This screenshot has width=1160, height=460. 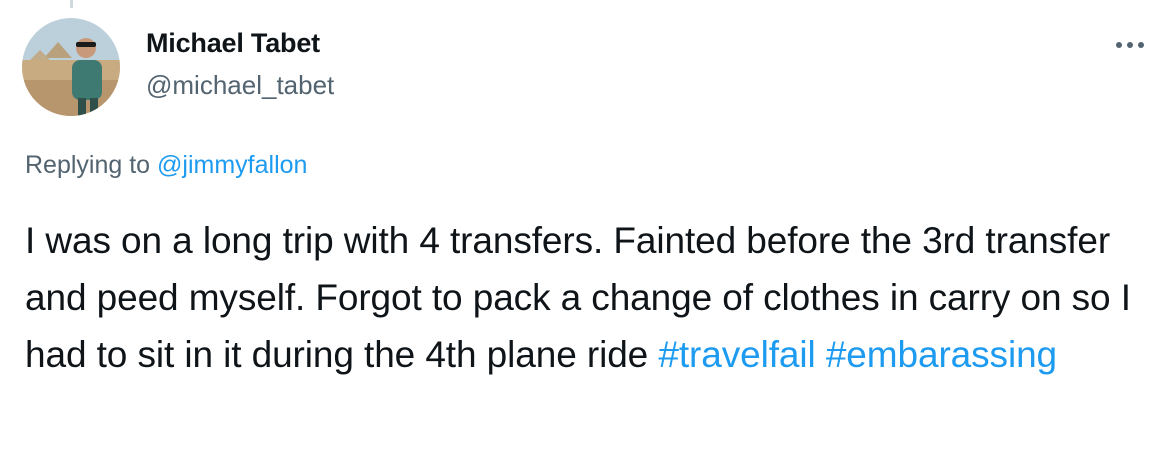 I want to click on reply-context-prefix: Replying to, so click(x=88, y=165).